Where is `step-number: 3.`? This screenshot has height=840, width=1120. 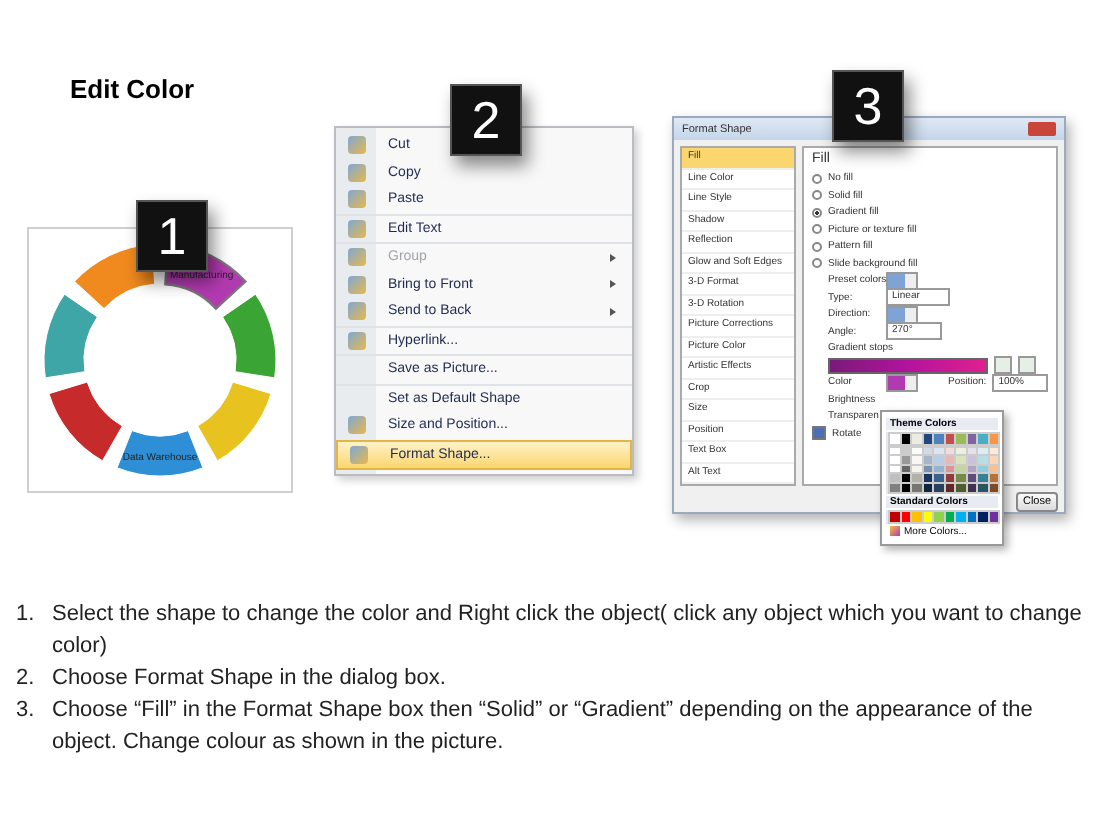
step-number: 3. is located at coordinates (26, 711).